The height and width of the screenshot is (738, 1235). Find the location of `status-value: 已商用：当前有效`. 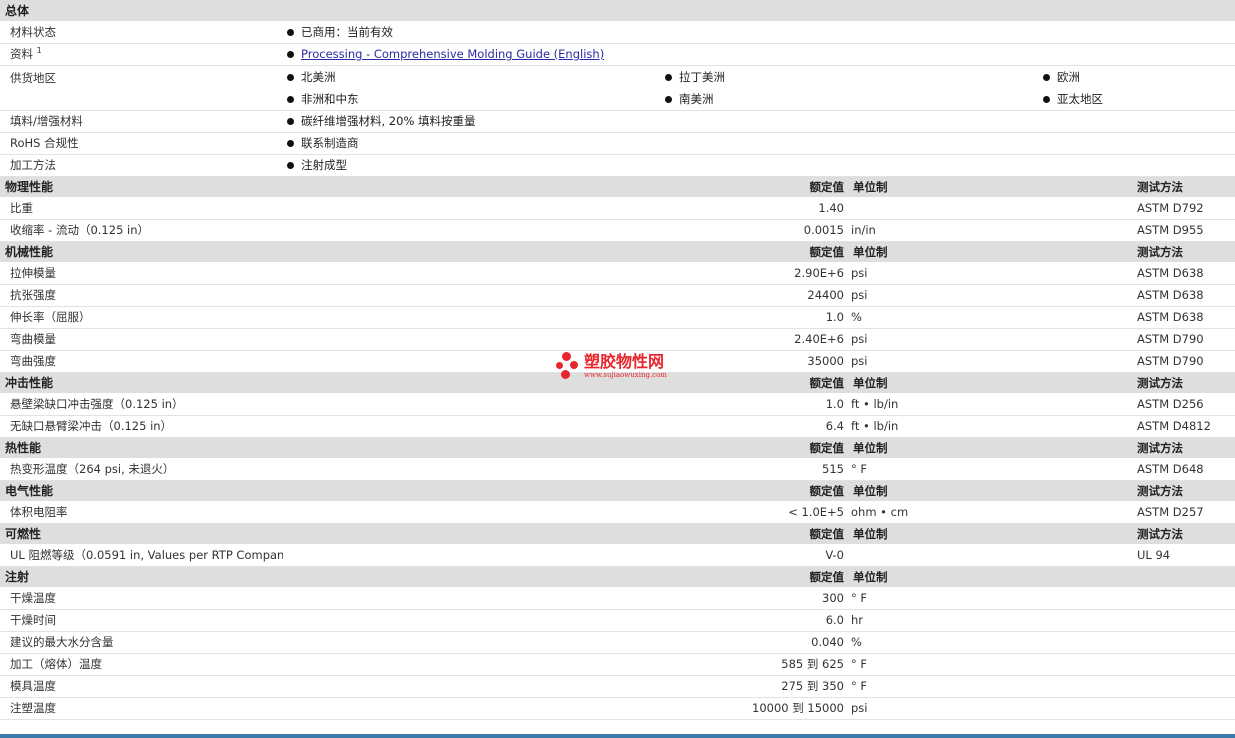

status-value: 已商用：当前有效 is located at coordinates (347, 31).